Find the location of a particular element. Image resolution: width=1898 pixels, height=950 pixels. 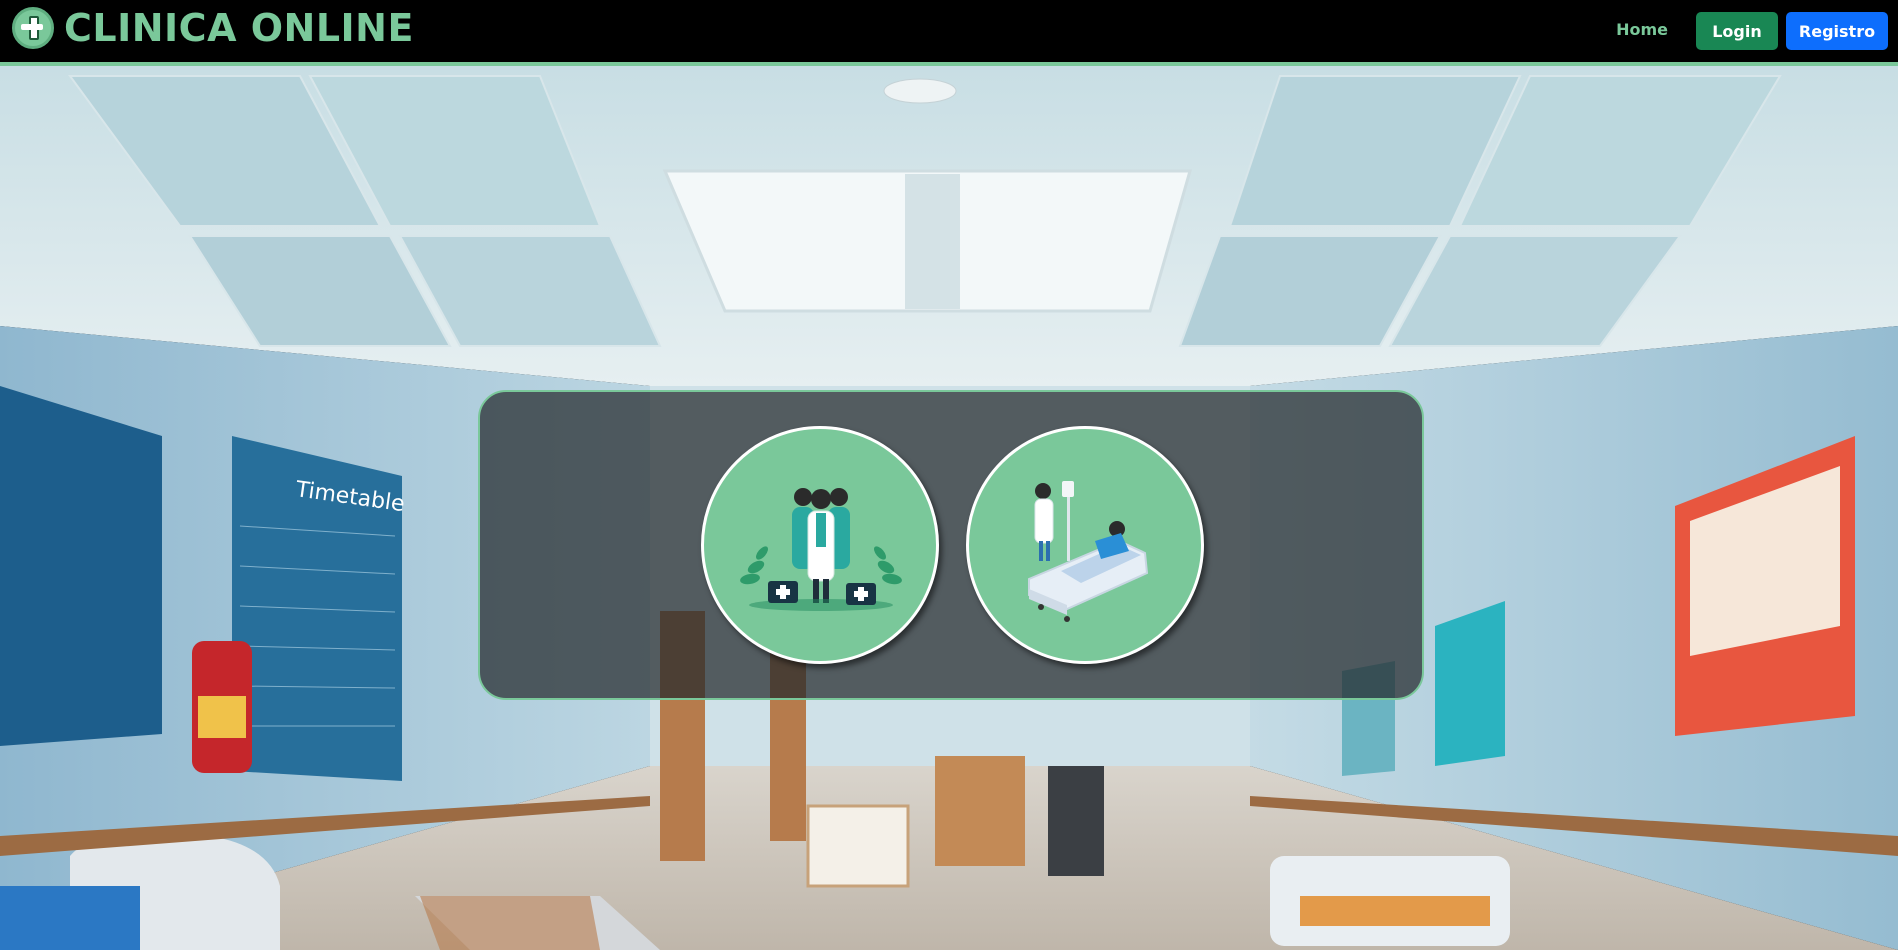

brand-title: CLINICA ONLINE is located at coordinates (239, 28).